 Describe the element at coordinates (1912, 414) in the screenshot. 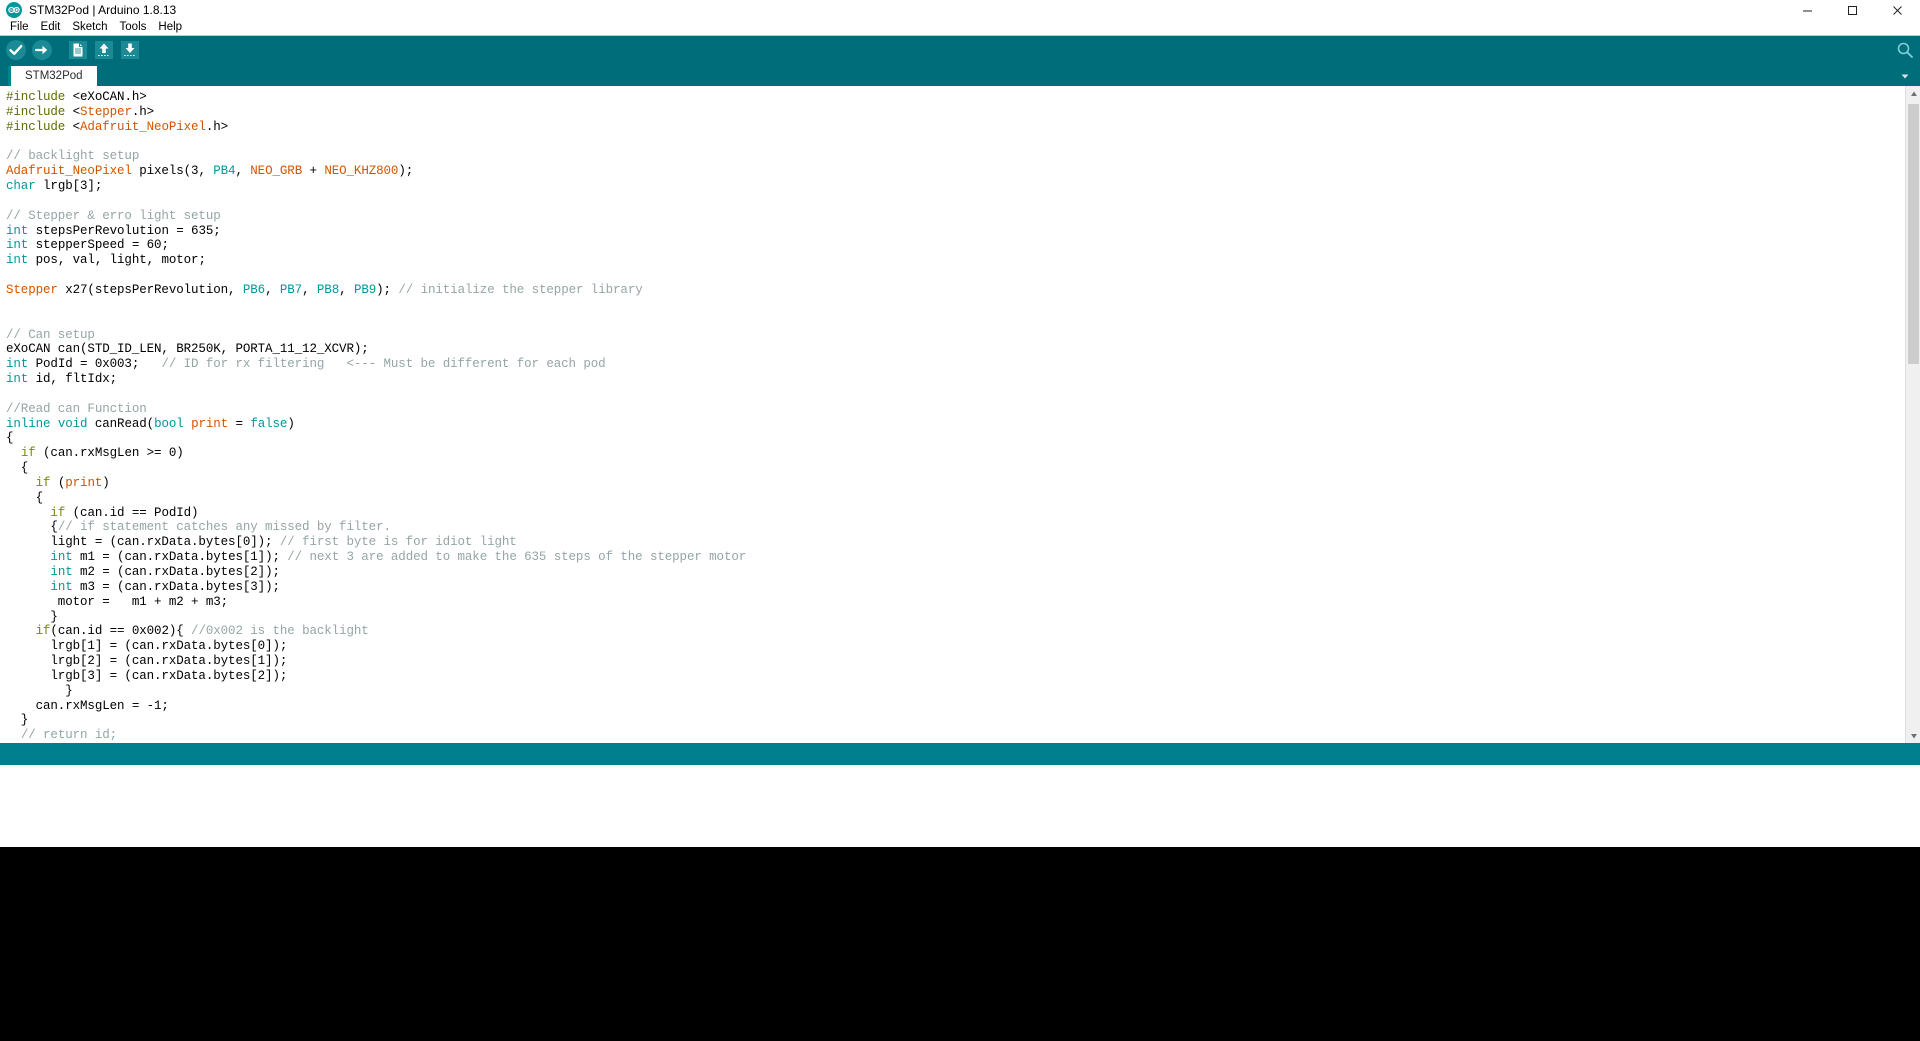

I see `editor-vertical-scrollbar` at that location.